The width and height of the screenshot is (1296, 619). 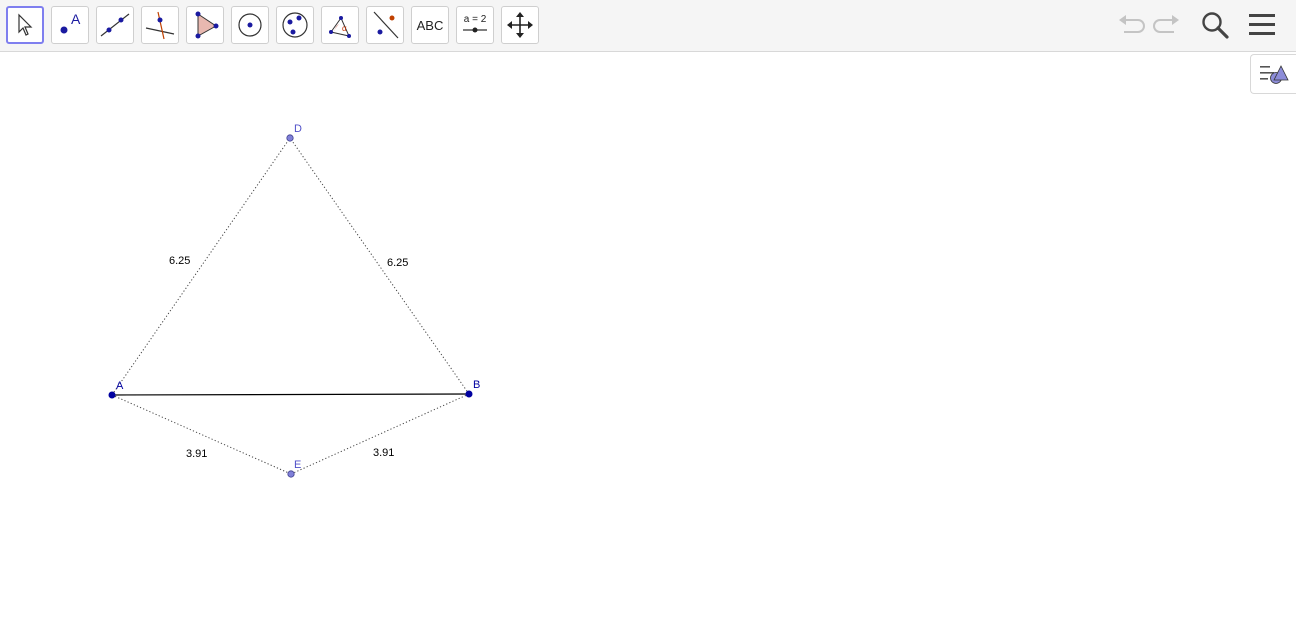 I want to click on point-tool-label: A, so click(x=76, y=19).